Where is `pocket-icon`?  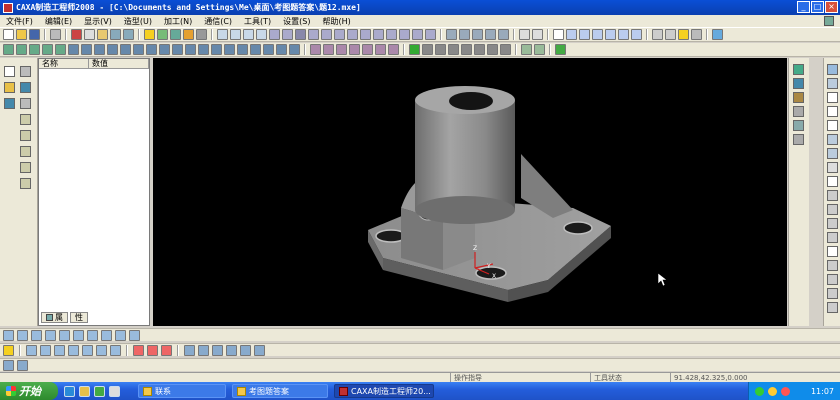
pocket-icon is located at coordinates (64, 335).